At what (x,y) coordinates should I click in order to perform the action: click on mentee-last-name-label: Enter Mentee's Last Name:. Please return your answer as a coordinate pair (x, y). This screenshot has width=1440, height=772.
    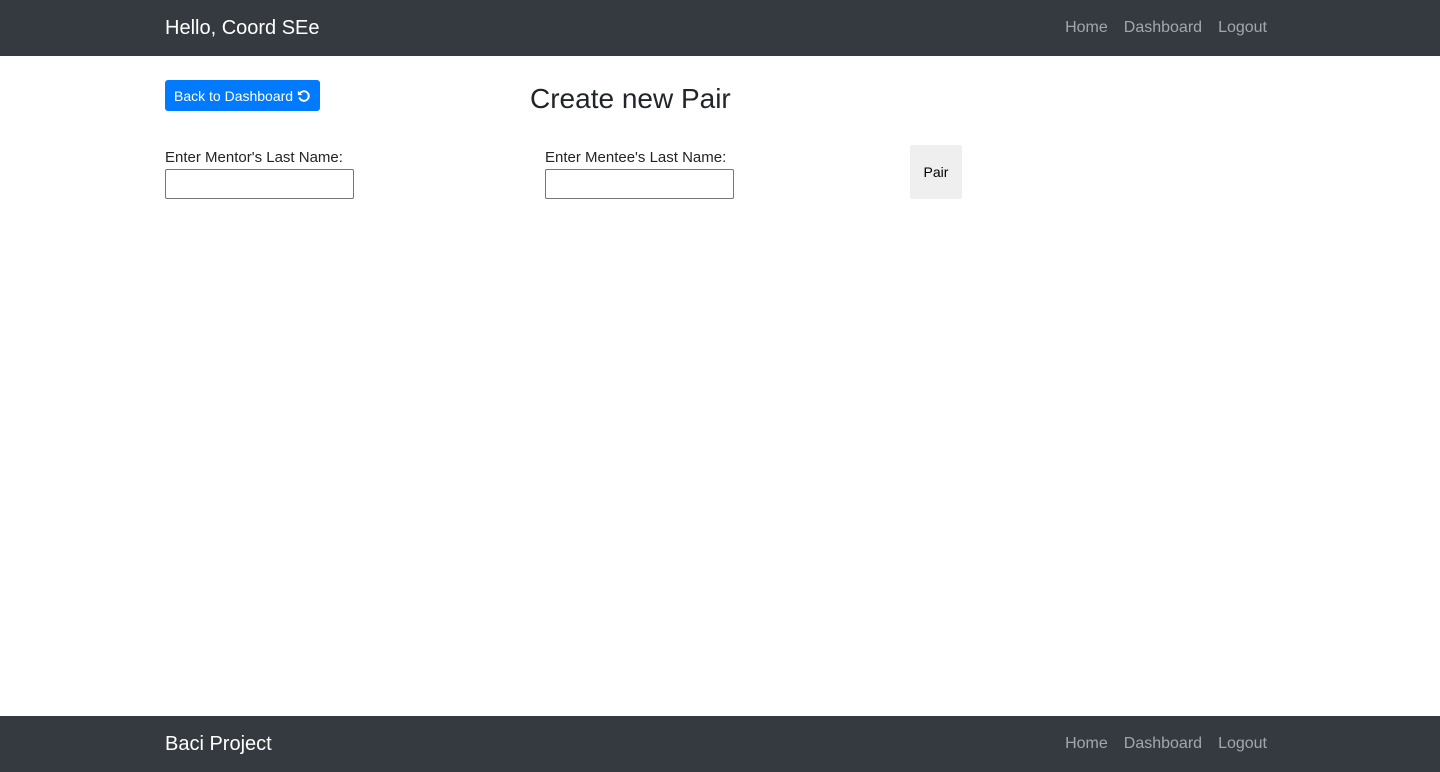
    Looking at the image, I should click on (636, 157).